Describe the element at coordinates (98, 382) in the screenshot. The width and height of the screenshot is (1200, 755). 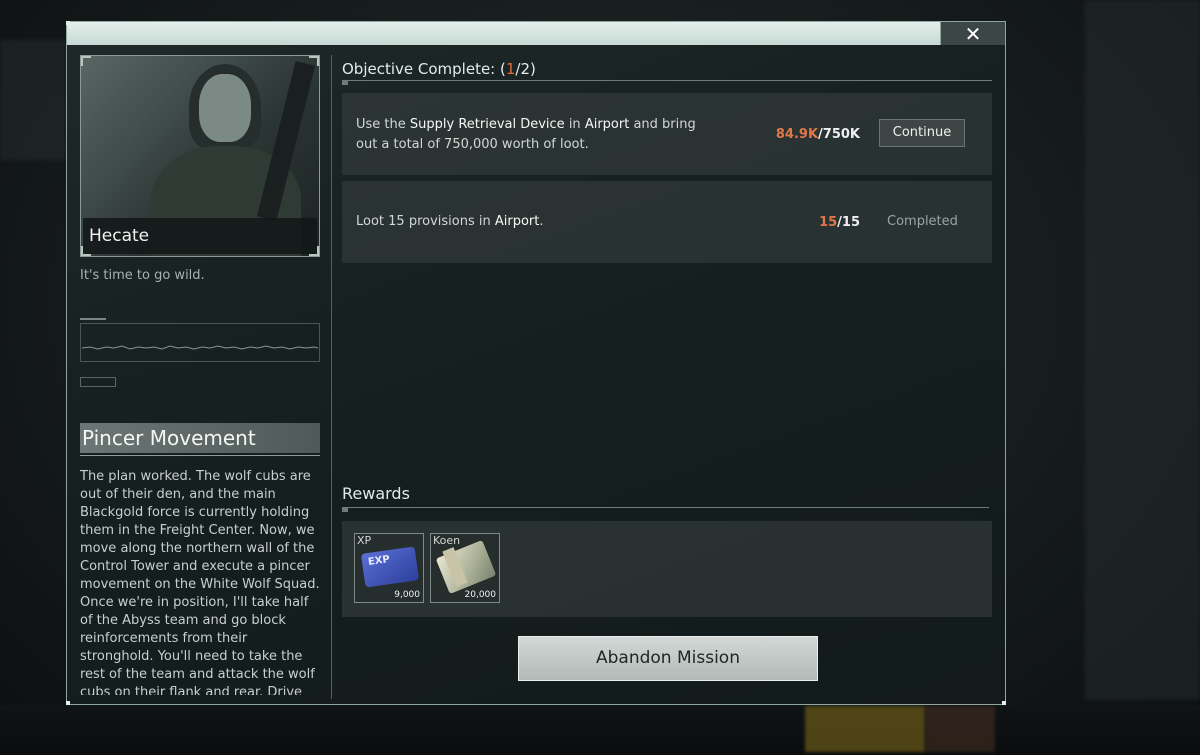
I see `waveform-tag` at that location.